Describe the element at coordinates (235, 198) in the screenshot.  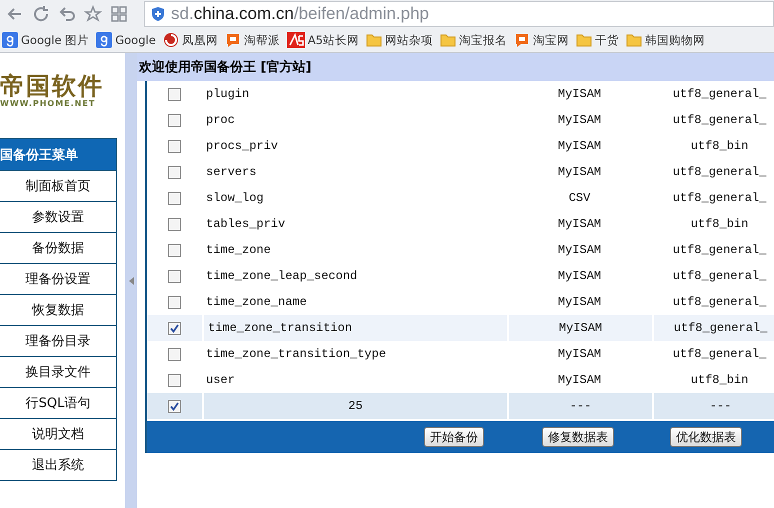
I see `table-name-cell-text: slow_log` at that location.